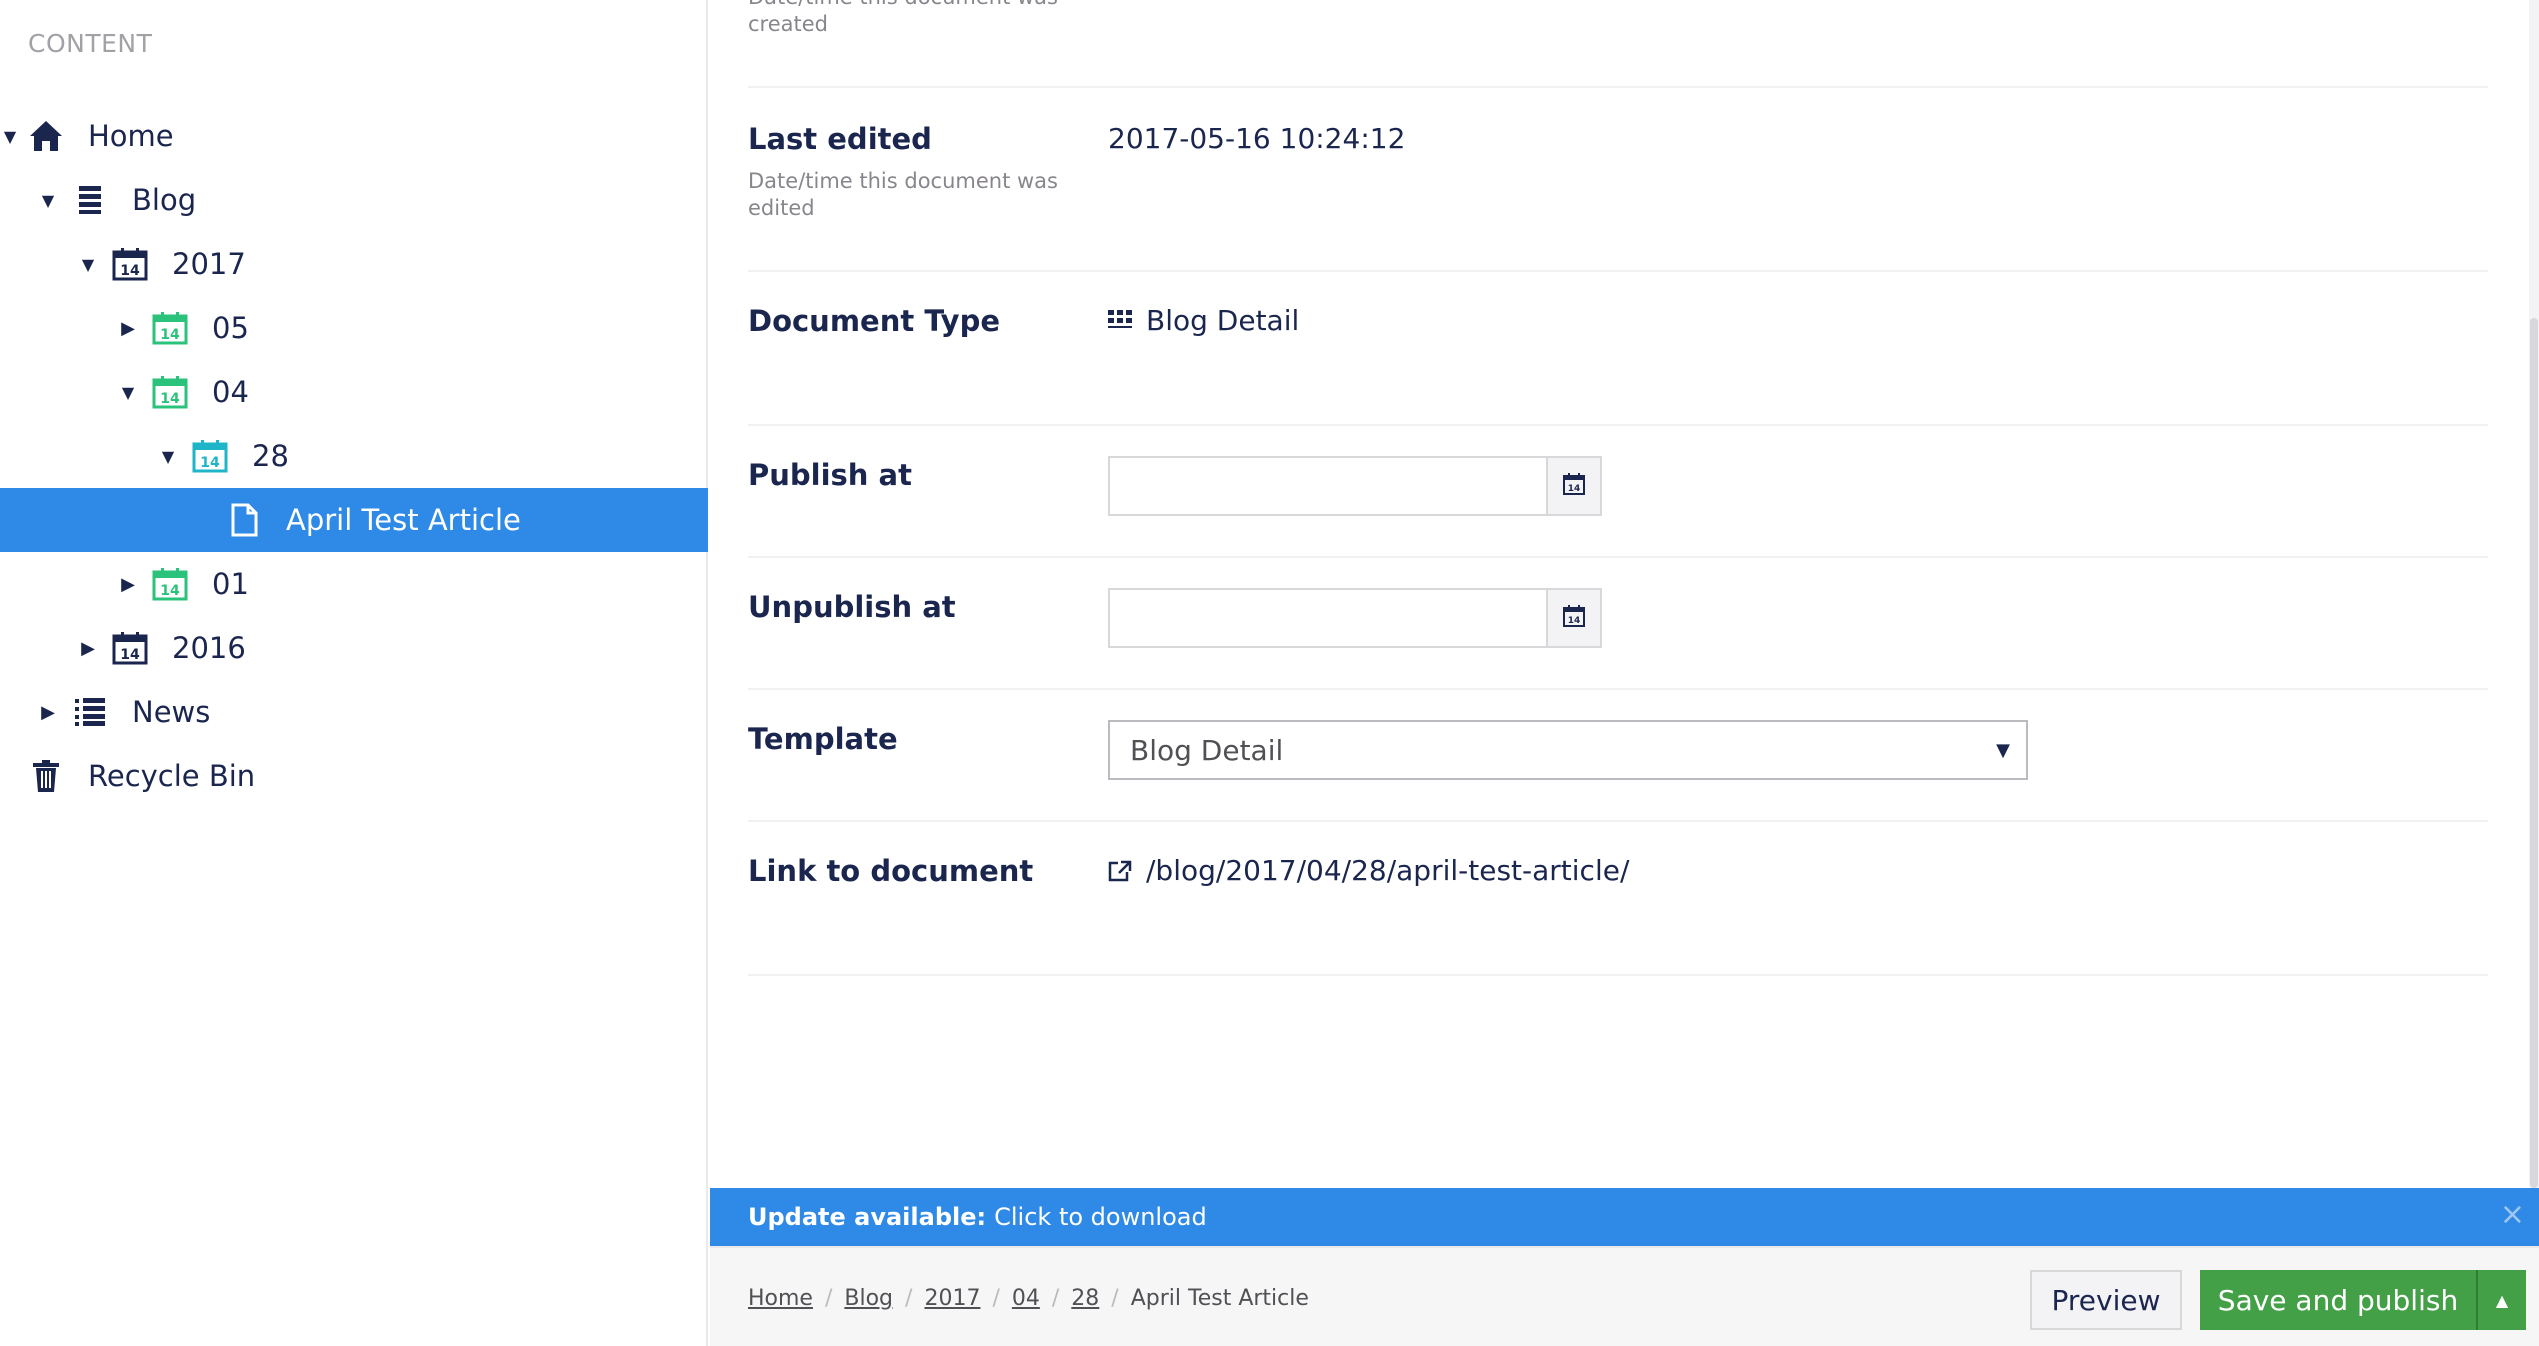 The width and height of the screenshot is (2539, 1346). What do you see at coordinates (2106, 1300) in the screenshot?
I see `preview-button: Preview` at bounding box center [2106, 1300].